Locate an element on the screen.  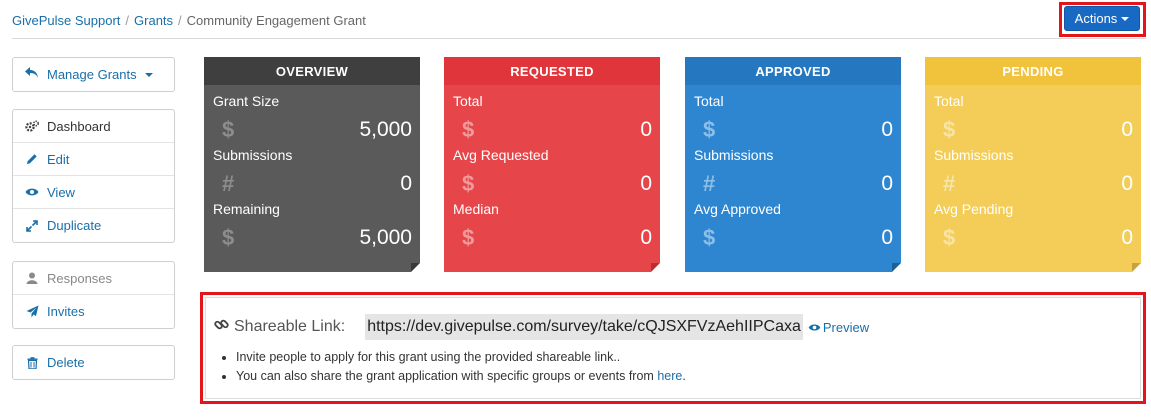
paper-plane-icon is located at coordinates (32, 312).